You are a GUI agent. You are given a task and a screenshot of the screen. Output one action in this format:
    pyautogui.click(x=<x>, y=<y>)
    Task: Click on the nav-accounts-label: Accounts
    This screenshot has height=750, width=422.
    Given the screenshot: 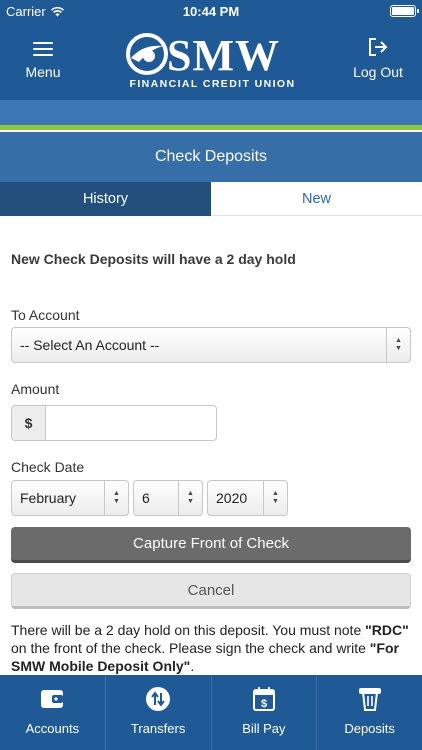 What is the action you would take?
    pyautogui.click(x=52, y=728)
    